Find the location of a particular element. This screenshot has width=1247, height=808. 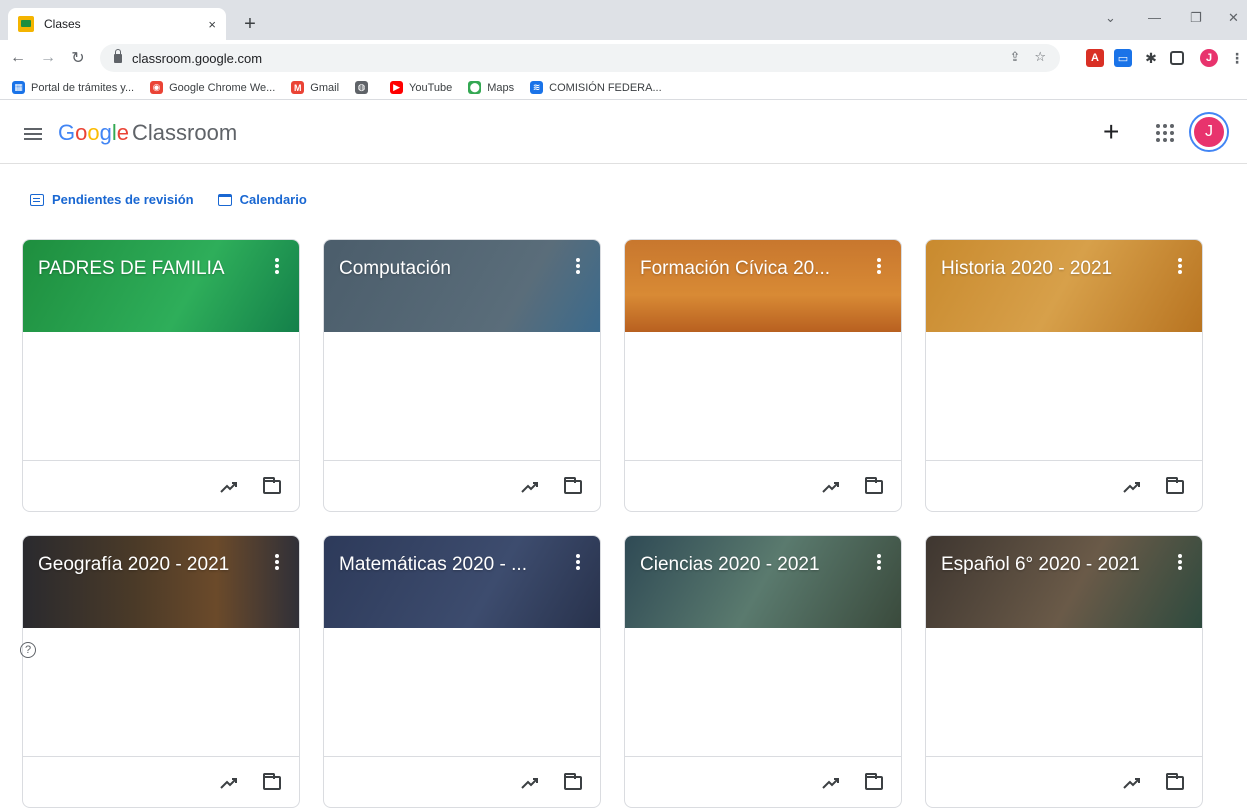

tab-close-icon: × is located at coordinates (212, 24).